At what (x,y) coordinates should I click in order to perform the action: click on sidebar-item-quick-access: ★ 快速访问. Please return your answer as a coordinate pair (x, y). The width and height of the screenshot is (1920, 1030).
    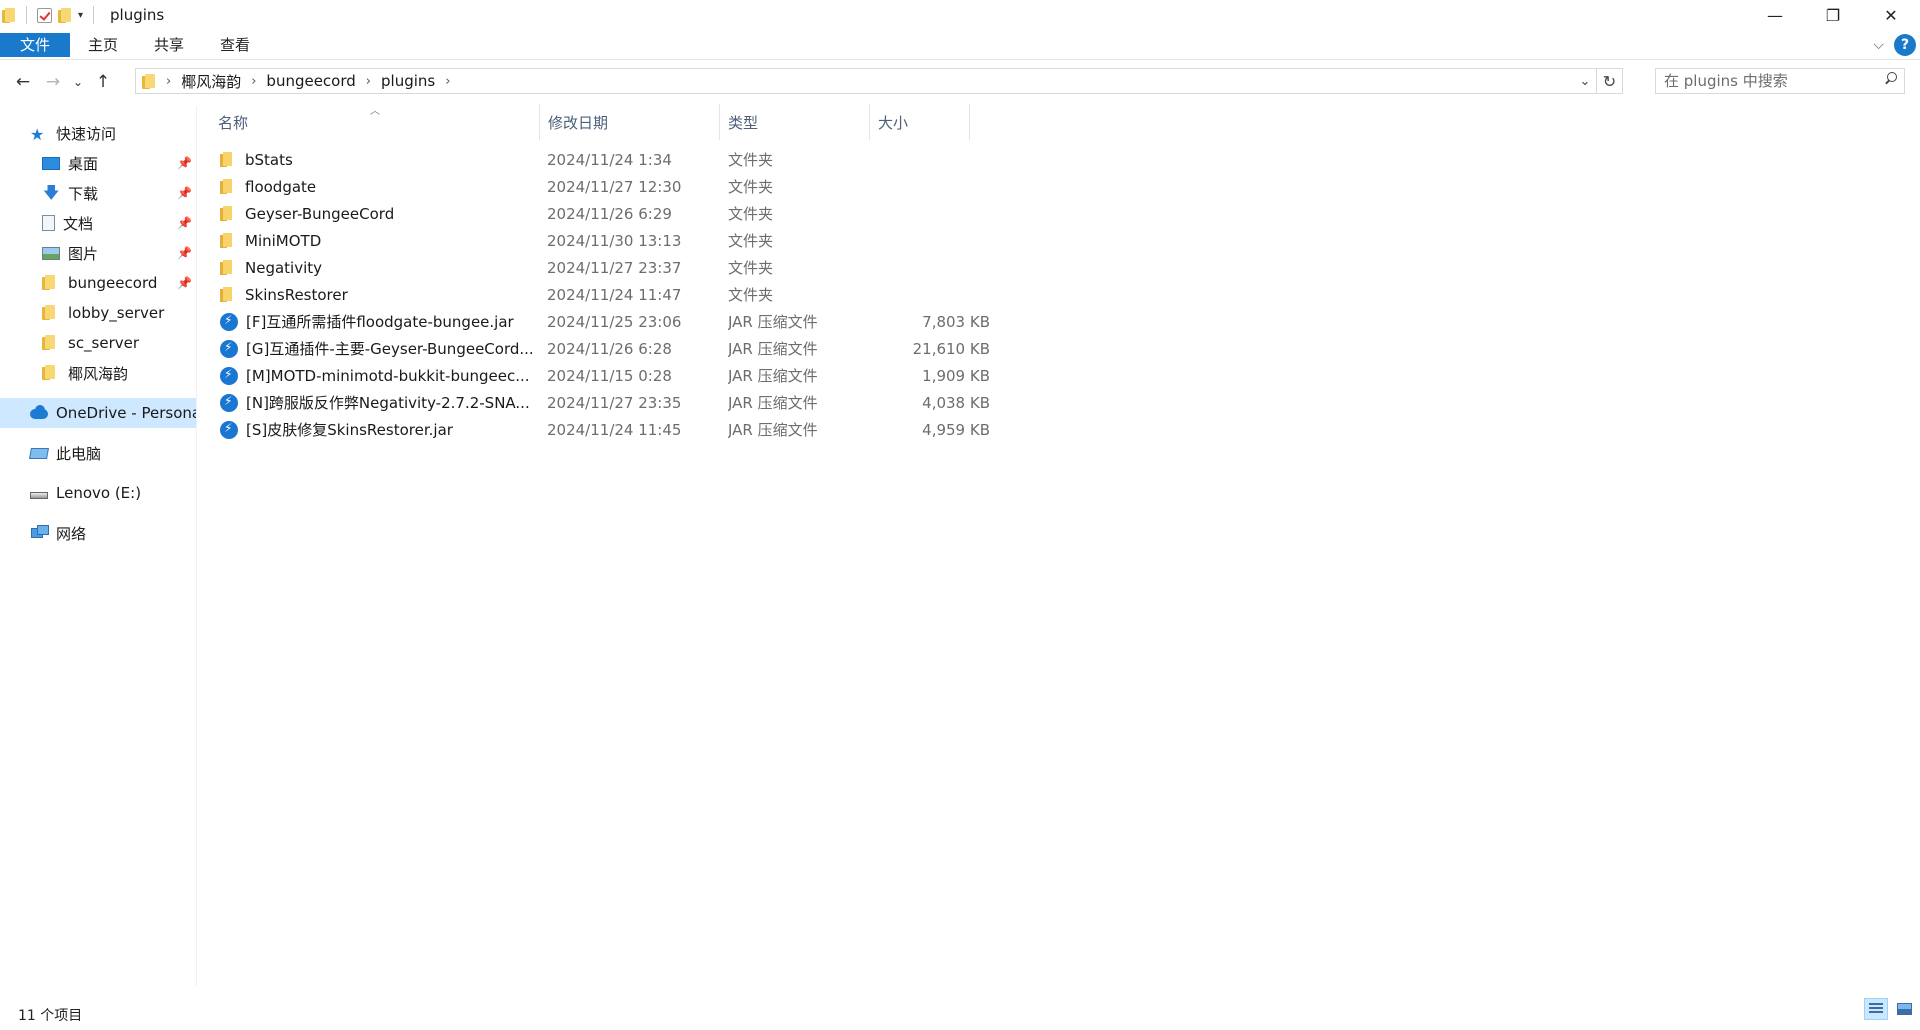
    Looking at the image, I should click on (98, 133).